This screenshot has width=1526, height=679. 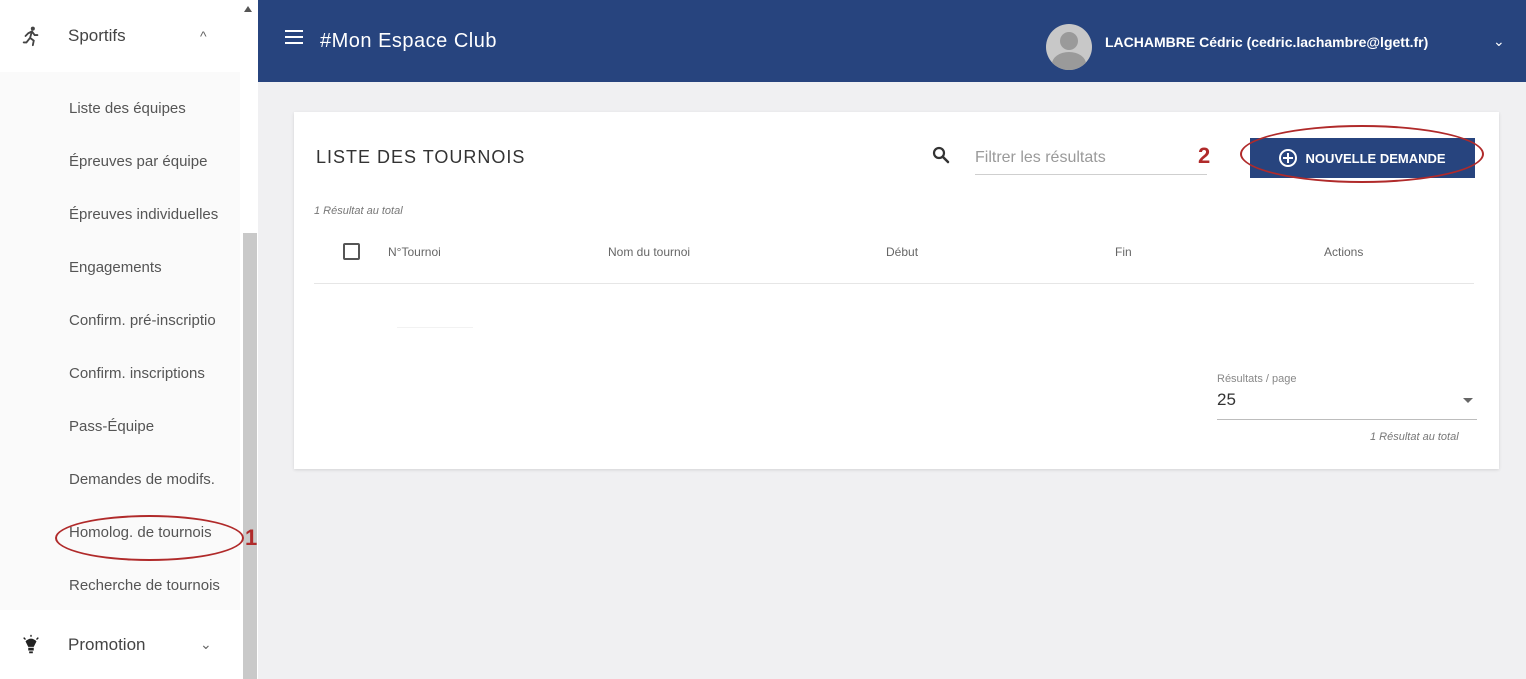 I want to click on sidebar-item-engagements: Engagements, so click(x=154, y=267).